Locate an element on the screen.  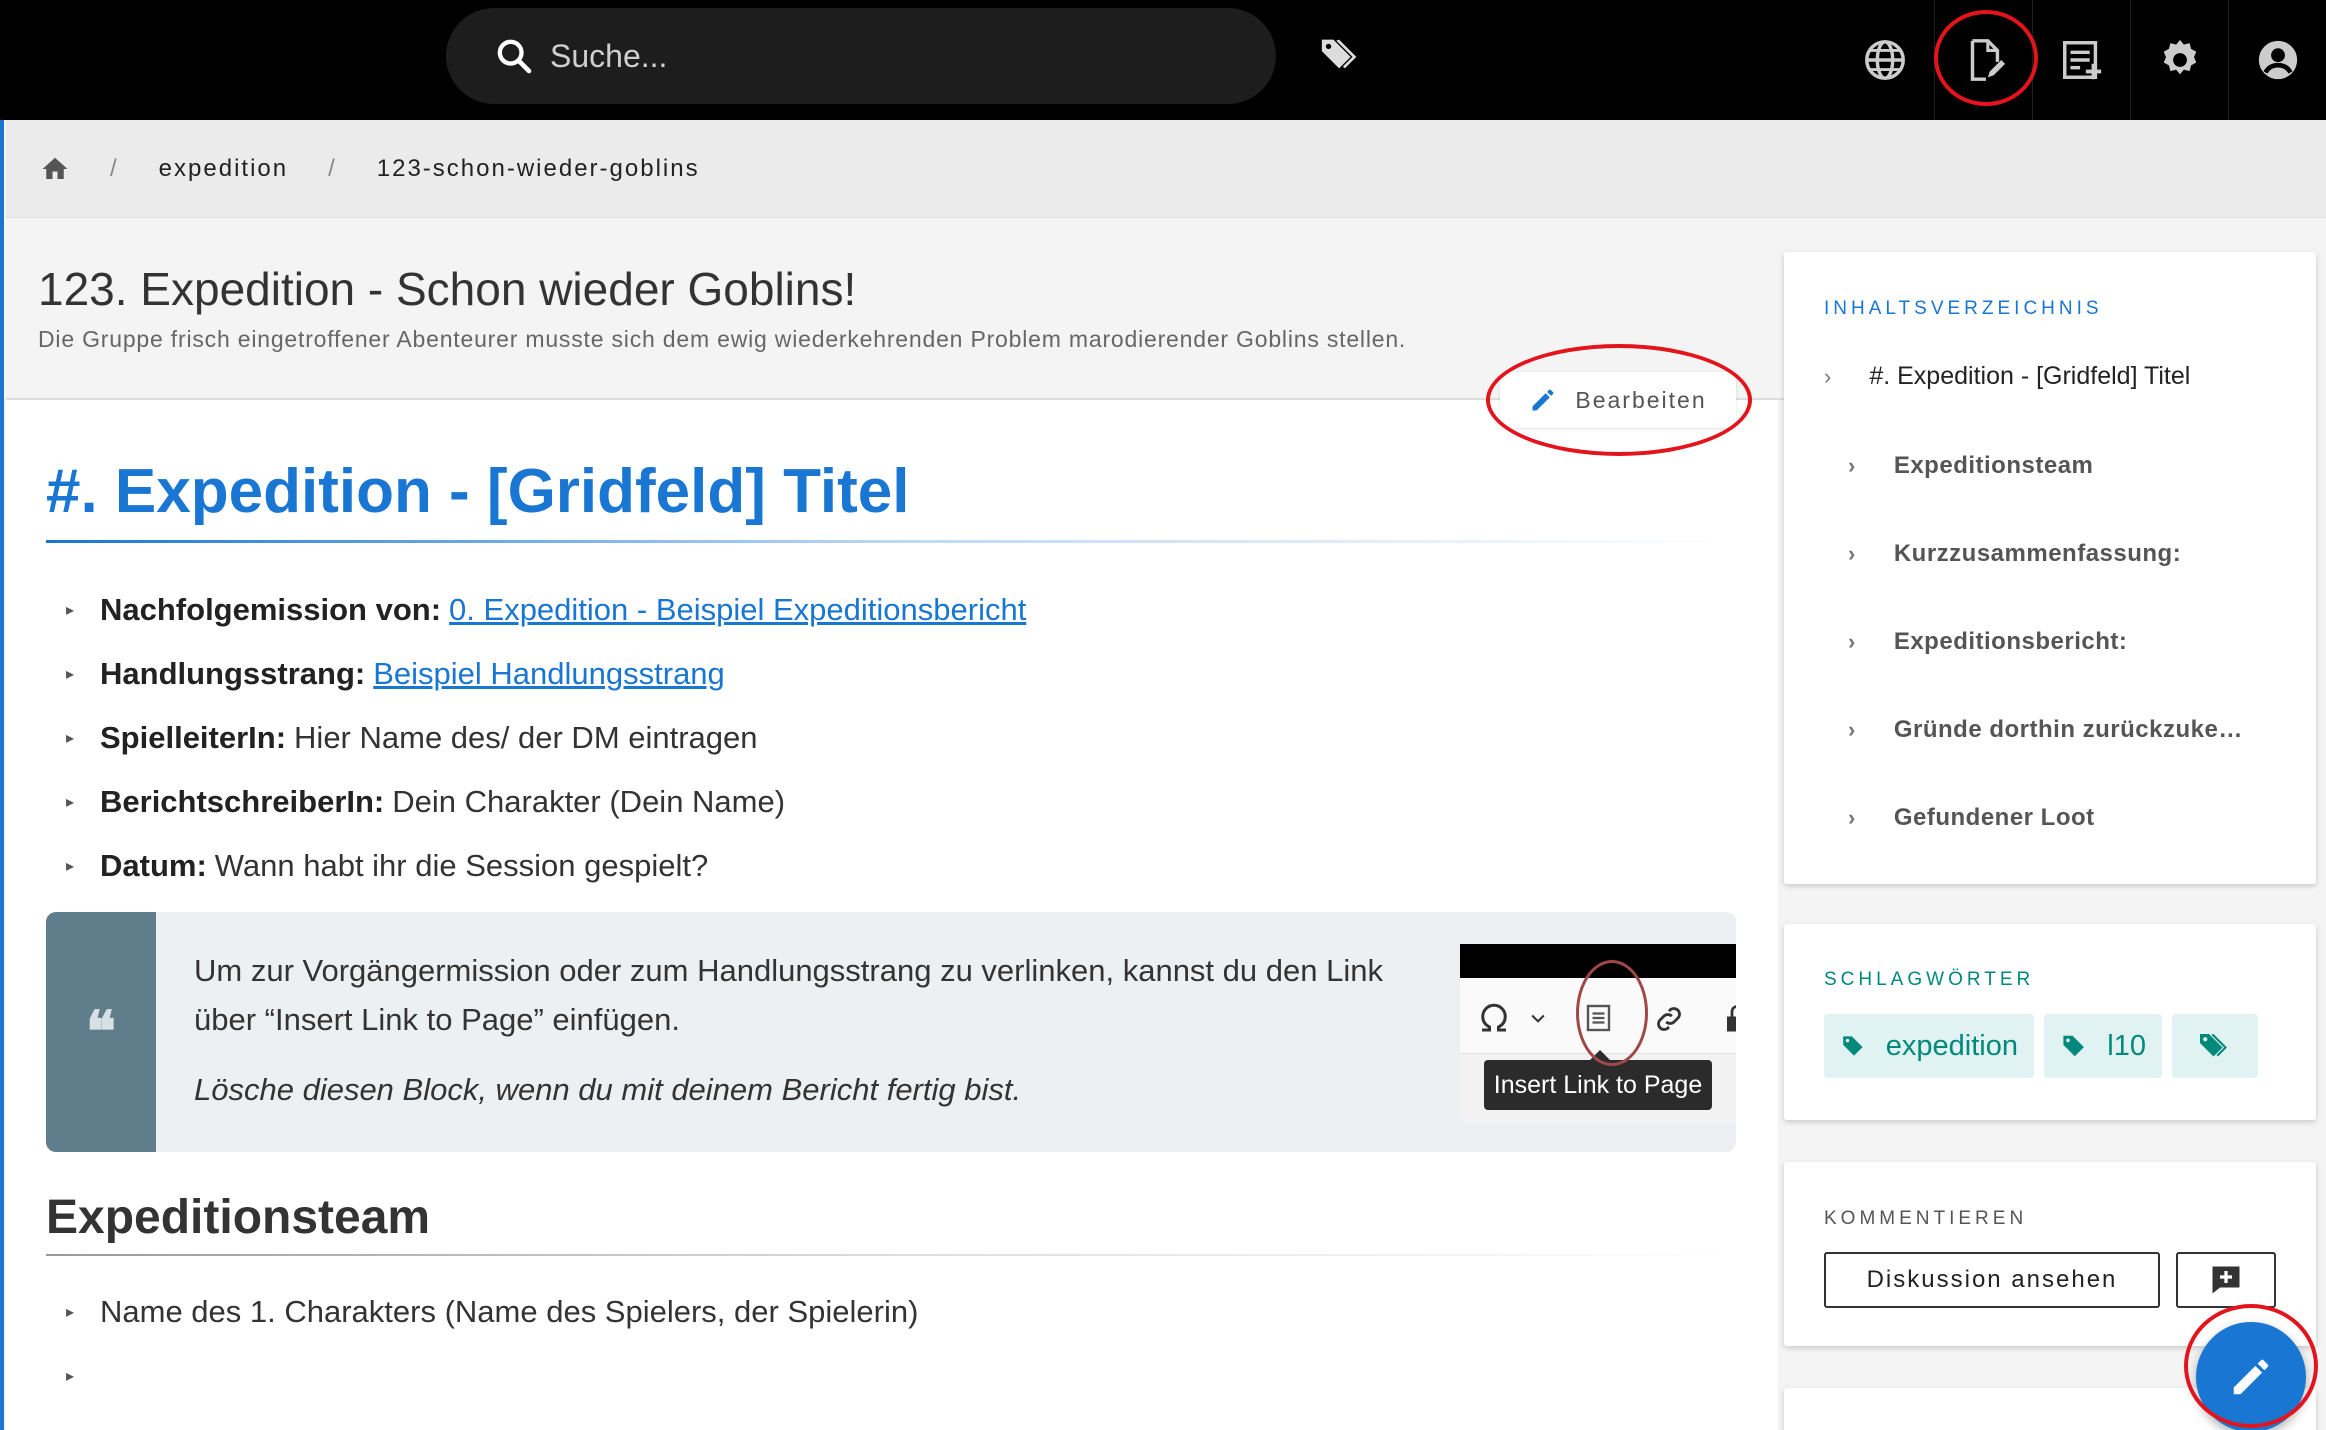
home-icon is located at coordinates (55, 169).